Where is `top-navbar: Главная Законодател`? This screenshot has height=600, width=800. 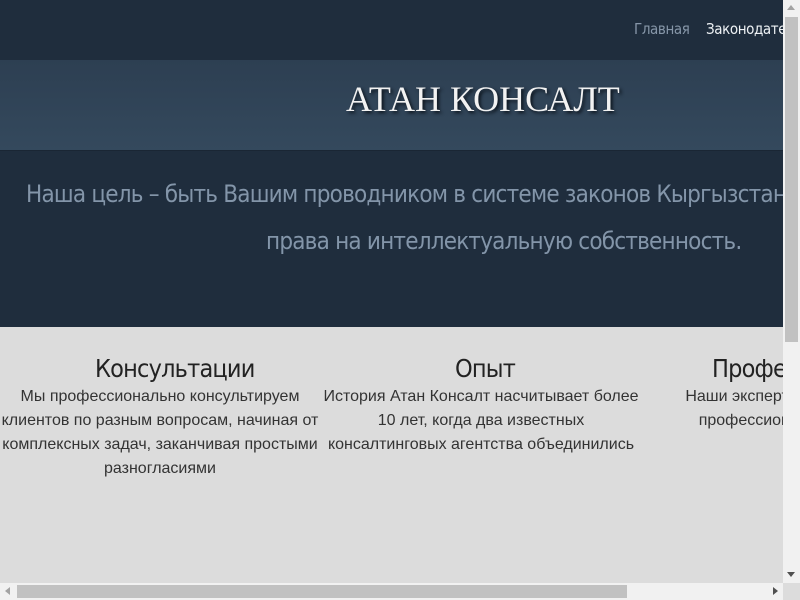 top-navbar: Главная Законодател is located at coordinates (391, 30).